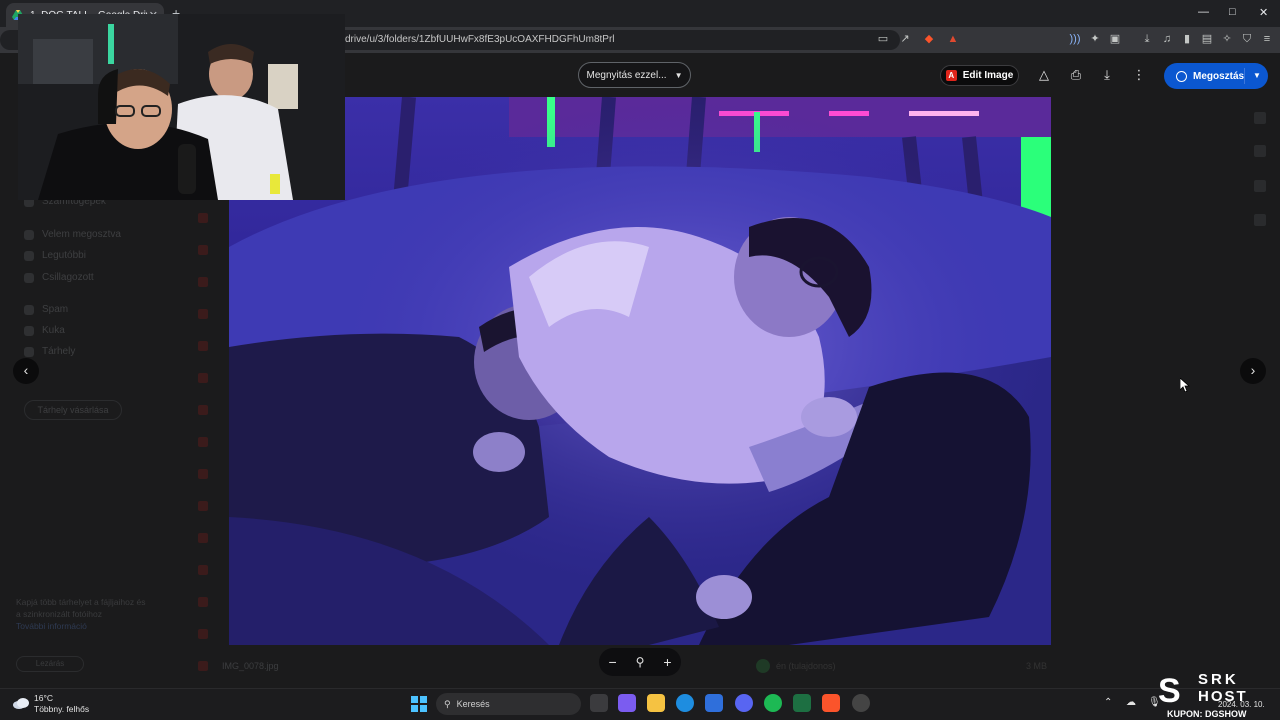  I want to click on spotify-icon, so click(773, 703).